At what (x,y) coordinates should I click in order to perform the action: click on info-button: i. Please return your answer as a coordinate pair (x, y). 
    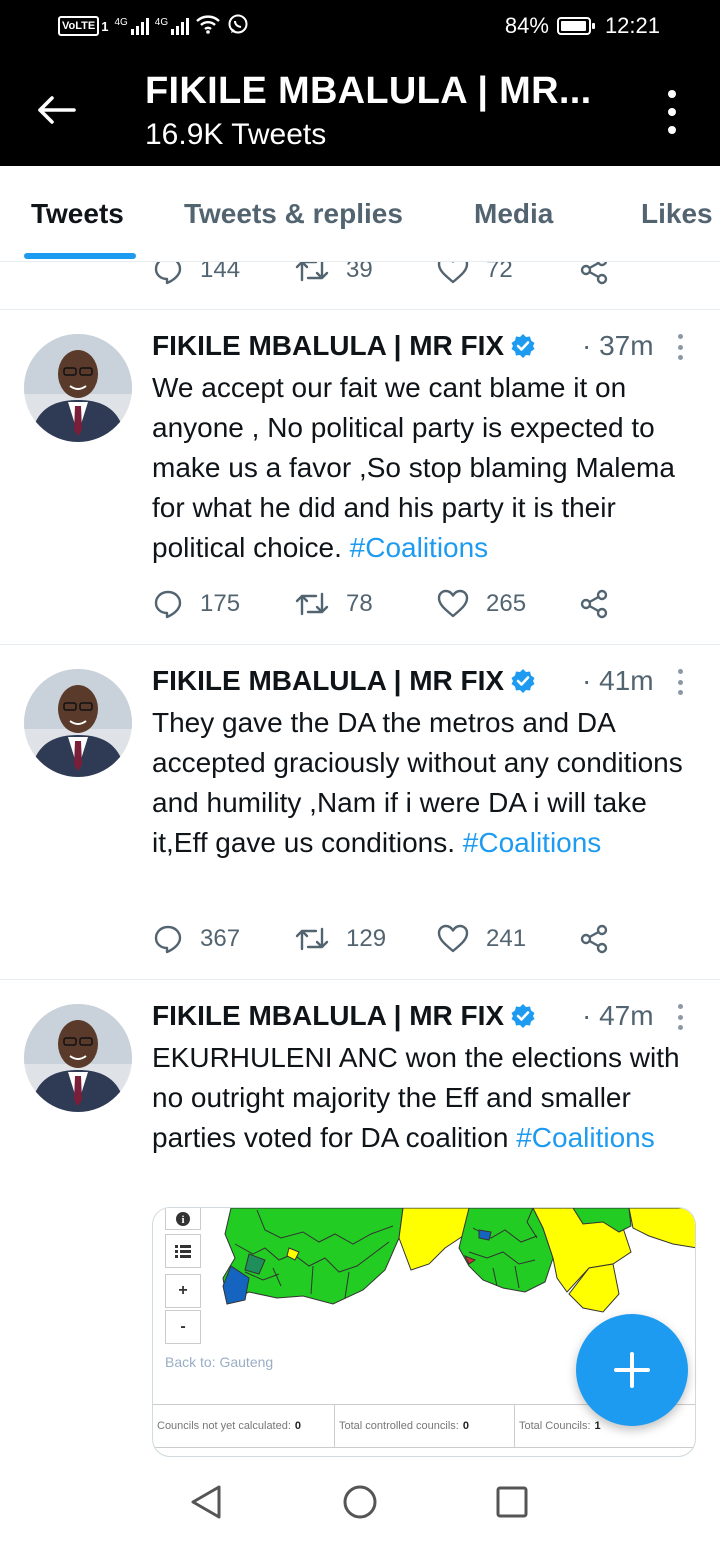
    Looking at the image, I should click on (183, 1219).